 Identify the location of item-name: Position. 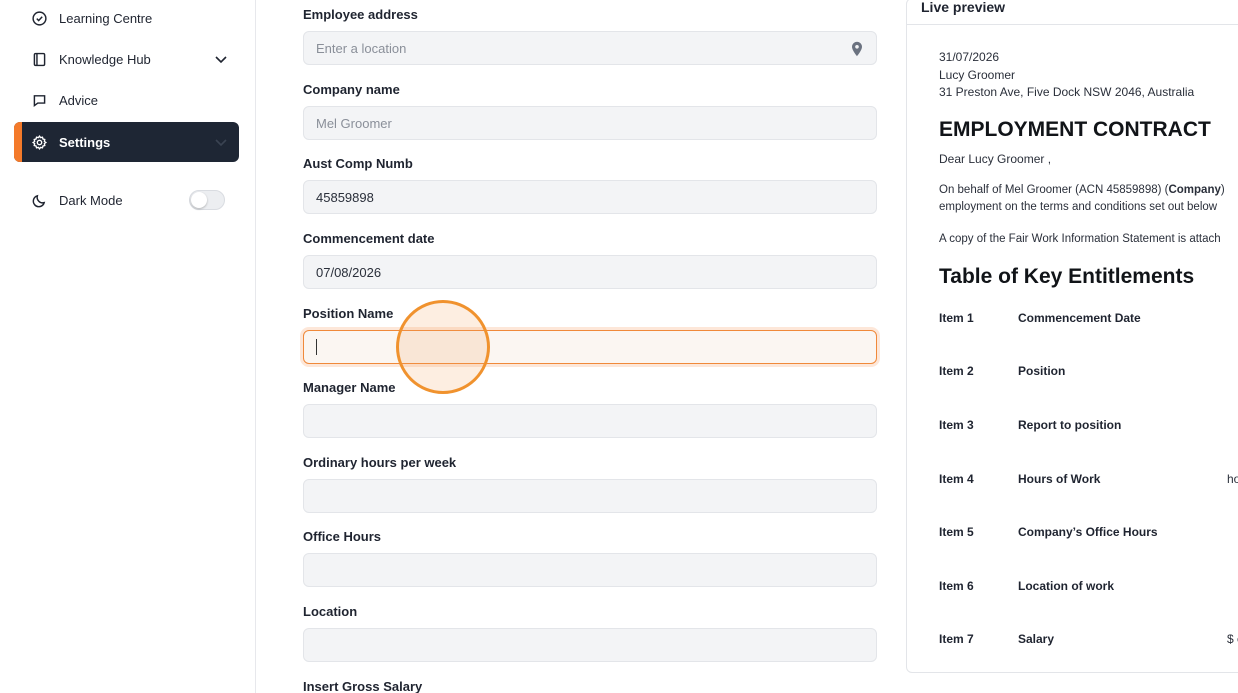
(1042, 371).